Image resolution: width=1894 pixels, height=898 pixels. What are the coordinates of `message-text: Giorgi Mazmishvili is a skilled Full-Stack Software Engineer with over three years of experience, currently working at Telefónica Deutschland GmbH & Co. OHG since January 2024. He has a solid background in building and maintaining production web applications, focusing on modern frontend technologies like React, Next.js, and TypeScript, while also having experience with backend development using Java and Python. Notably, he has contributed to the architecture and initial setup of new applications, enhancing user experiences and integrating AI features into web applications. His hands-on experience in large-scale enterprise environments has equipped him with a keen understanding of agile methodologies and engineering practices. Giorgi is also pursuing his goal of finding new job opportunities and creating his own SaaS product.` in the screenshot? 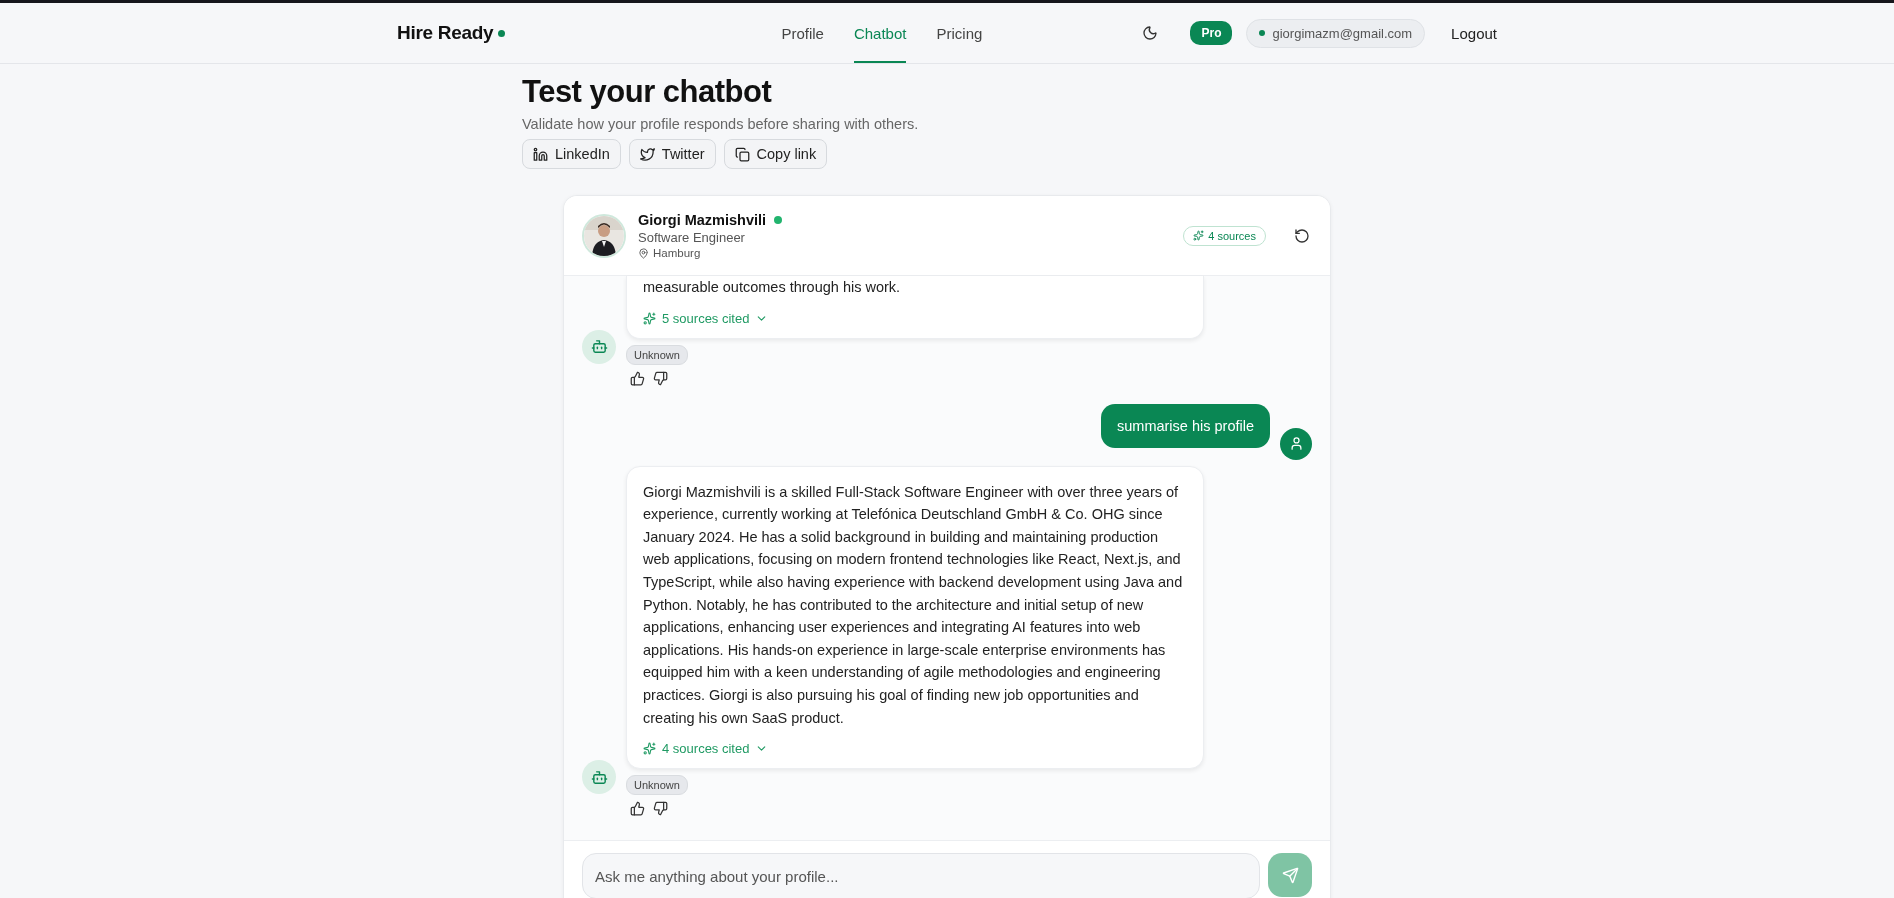 It's located at (913, 605).